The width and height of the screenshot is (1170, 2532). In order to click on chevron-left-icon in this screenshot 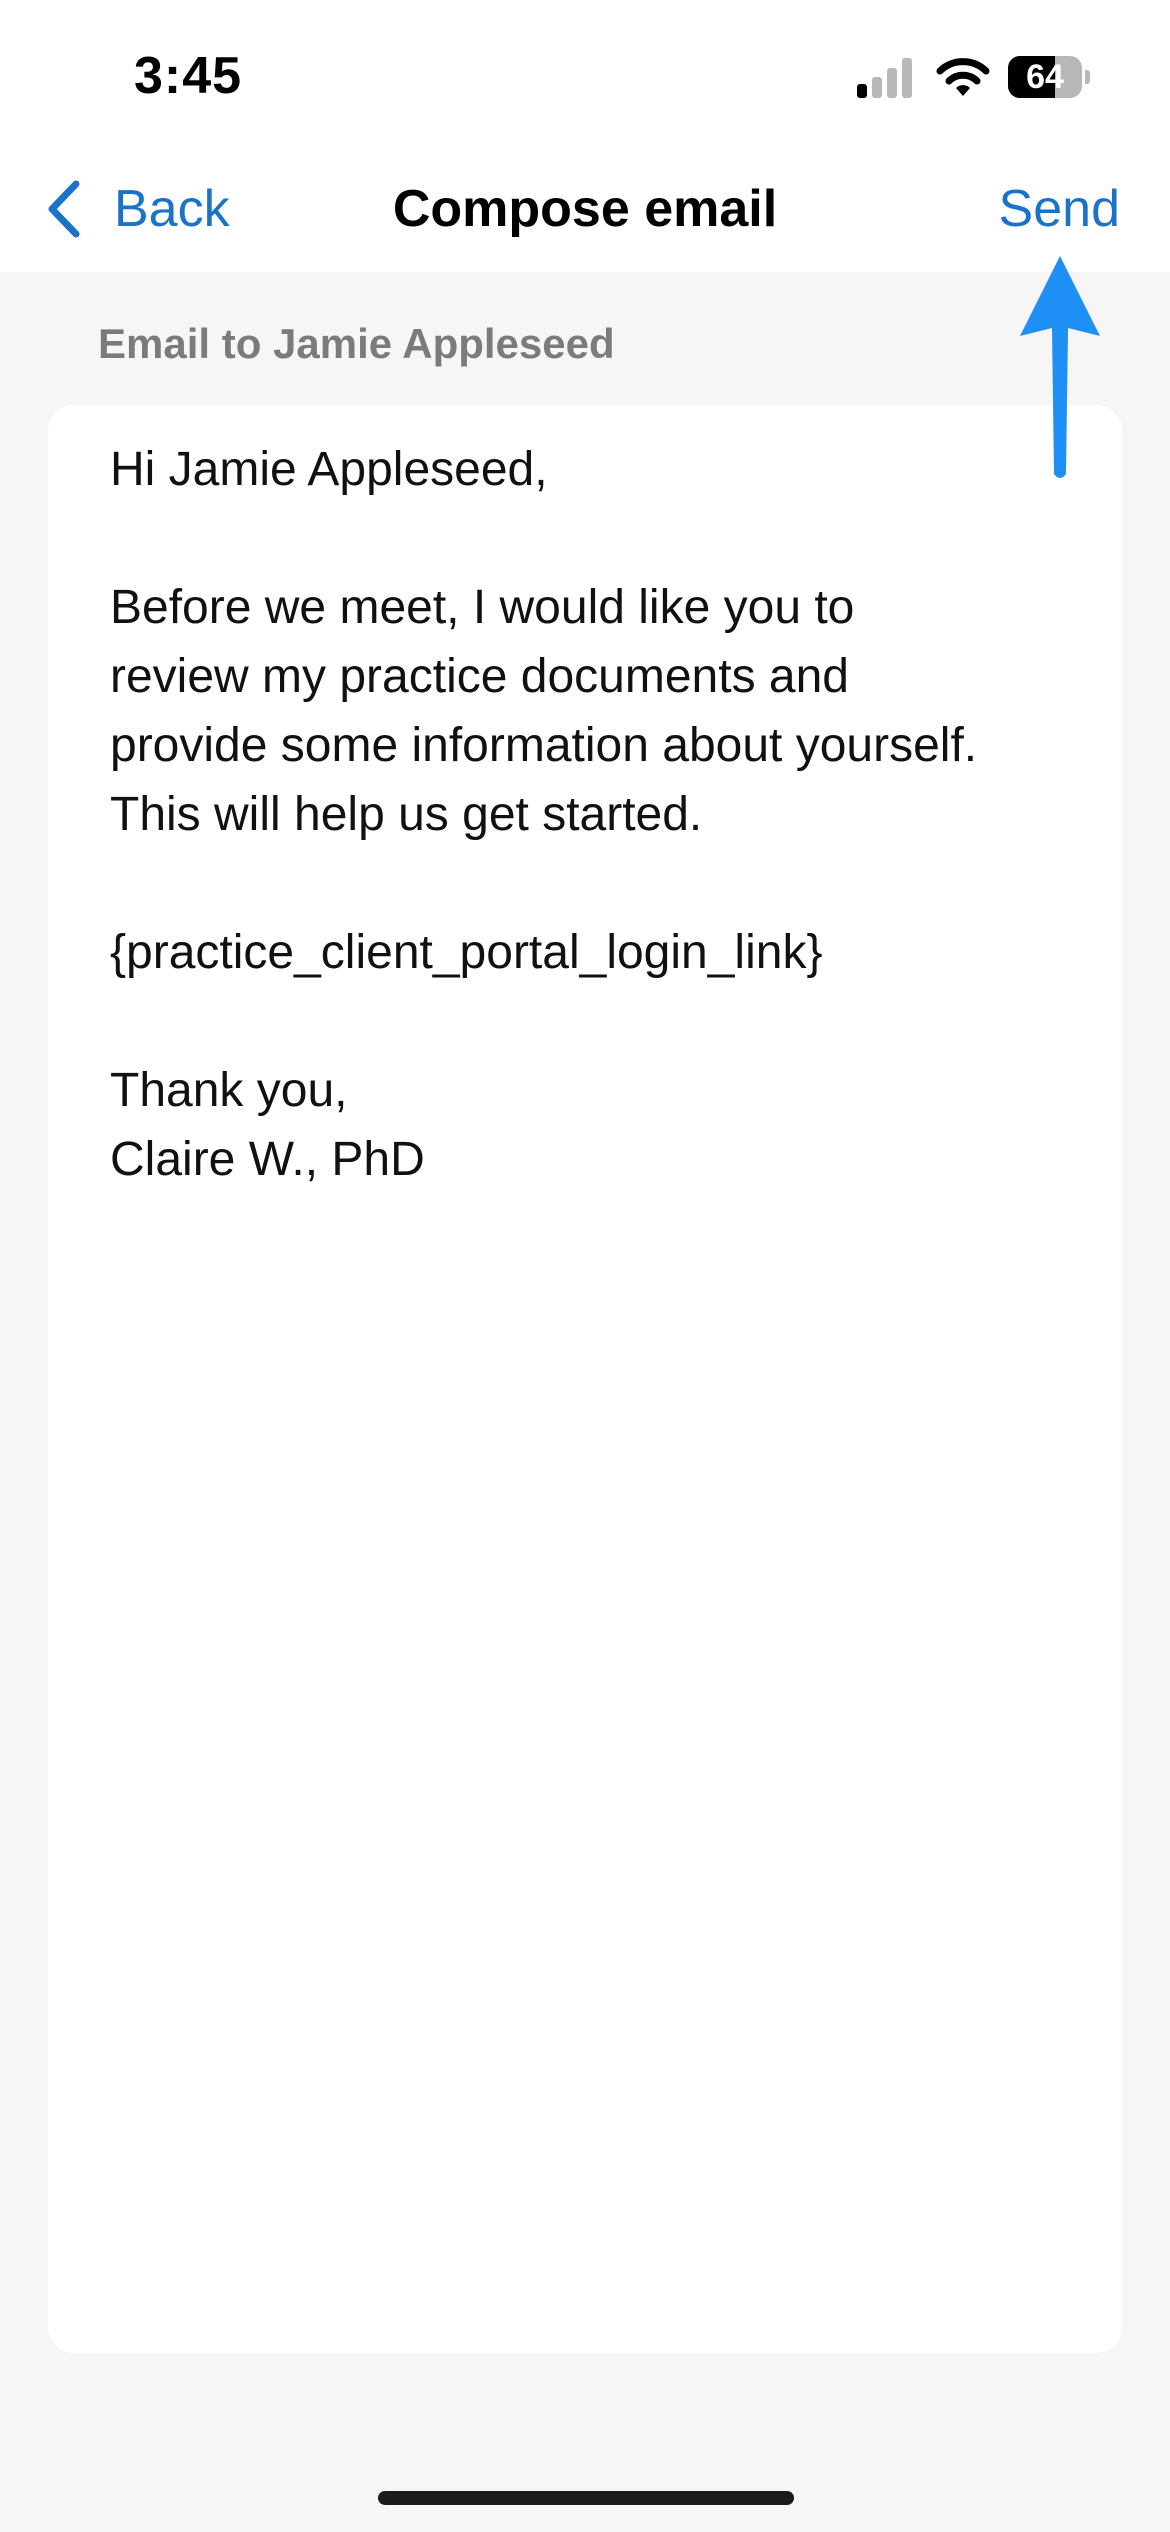, I will do `click(64, 209)`.